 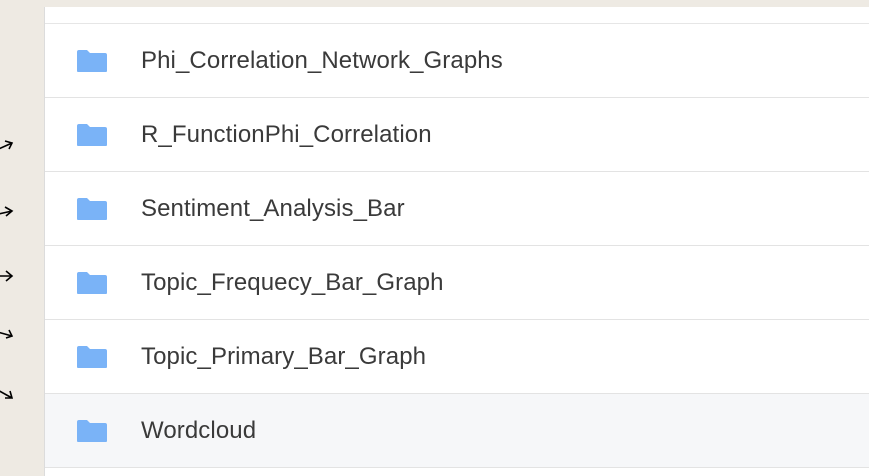 I want to click on folder-name: R_FunctionPhi_Correlation, so click(x=286, y=134).